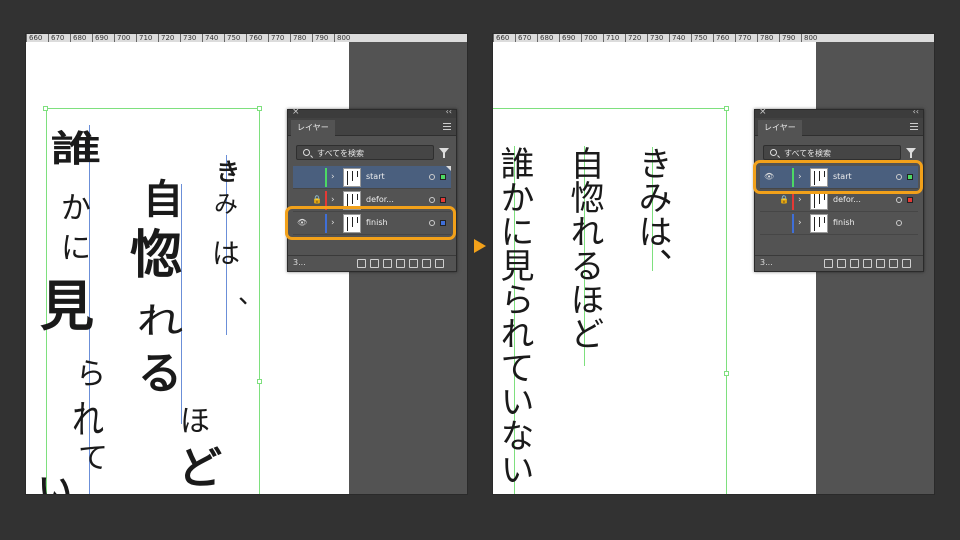 This screenshot has height=540, width=960. Describe the element at coordinates (76, 208) in the screenshot. I see `deformed-glyph: か` at that location.